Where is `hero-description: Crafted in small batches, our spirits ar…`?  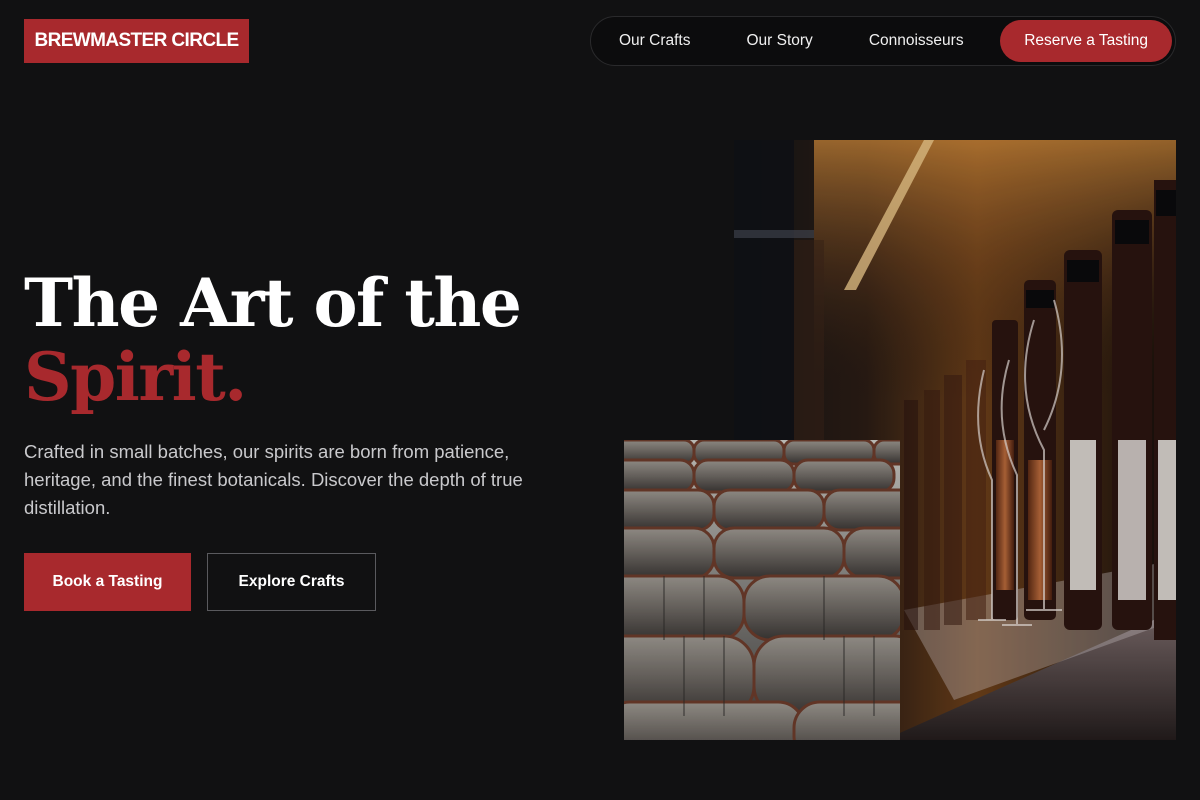 hero-description: Crafted in small batches, our spirits ar… is located at coordinates (273, 479).